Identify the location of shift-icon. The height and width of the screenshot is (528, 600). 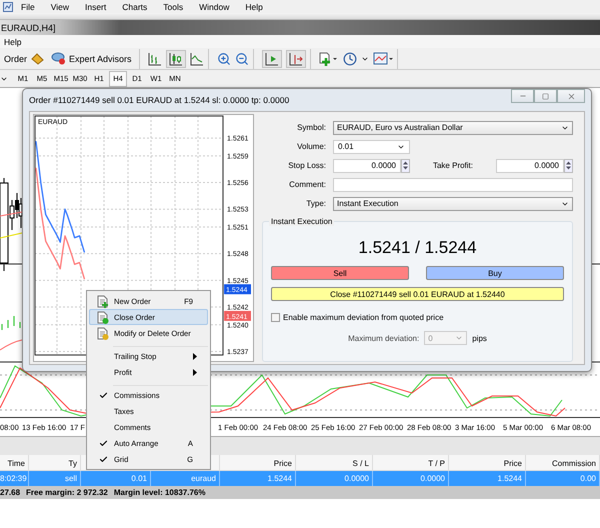
(295, 59).